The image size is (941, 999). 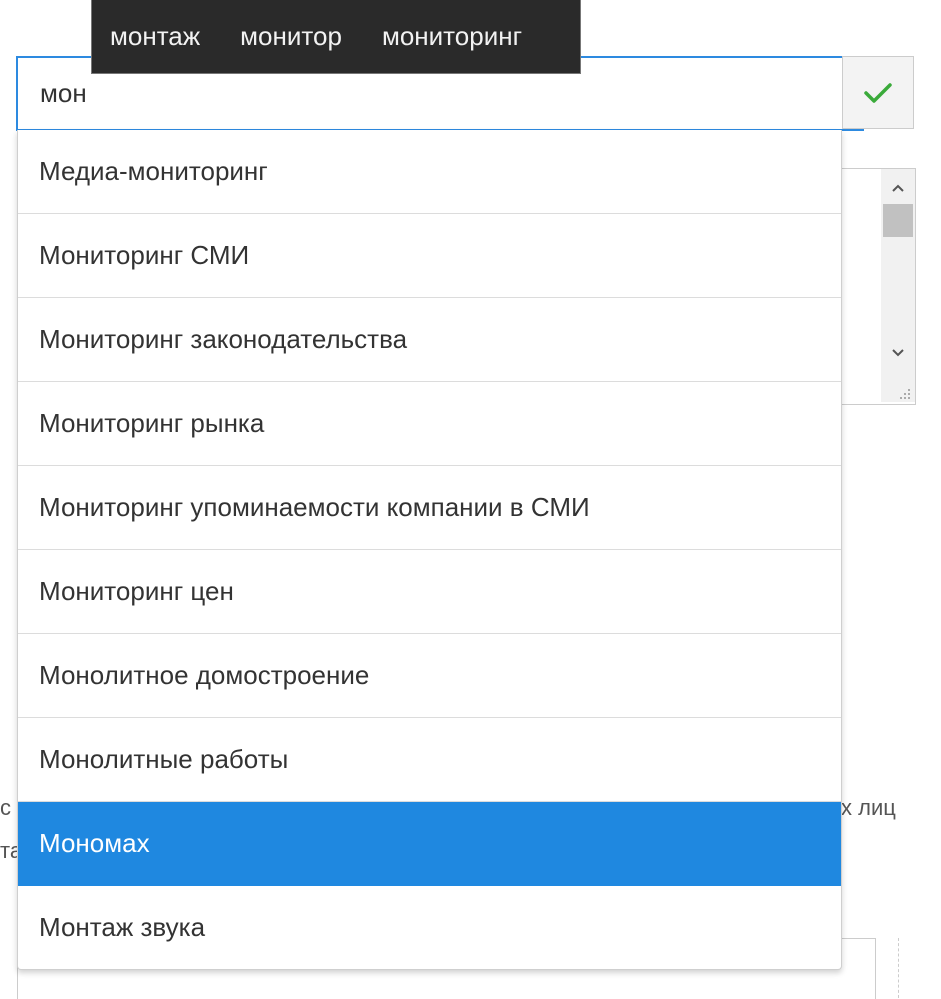 What do you see at coordinates (868, 807) in the screenshot?
I see `background-text-fragment: х лиц` at bounding box center [868, 807].